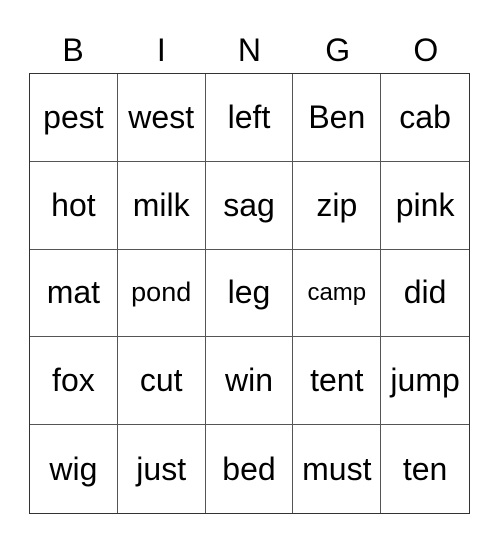 This screenshot has width=500, height=544. What do you see at coordinates (425, 381) in the screenshot?
I see `bingo-cell: jump` at bounding box center [425, 381].